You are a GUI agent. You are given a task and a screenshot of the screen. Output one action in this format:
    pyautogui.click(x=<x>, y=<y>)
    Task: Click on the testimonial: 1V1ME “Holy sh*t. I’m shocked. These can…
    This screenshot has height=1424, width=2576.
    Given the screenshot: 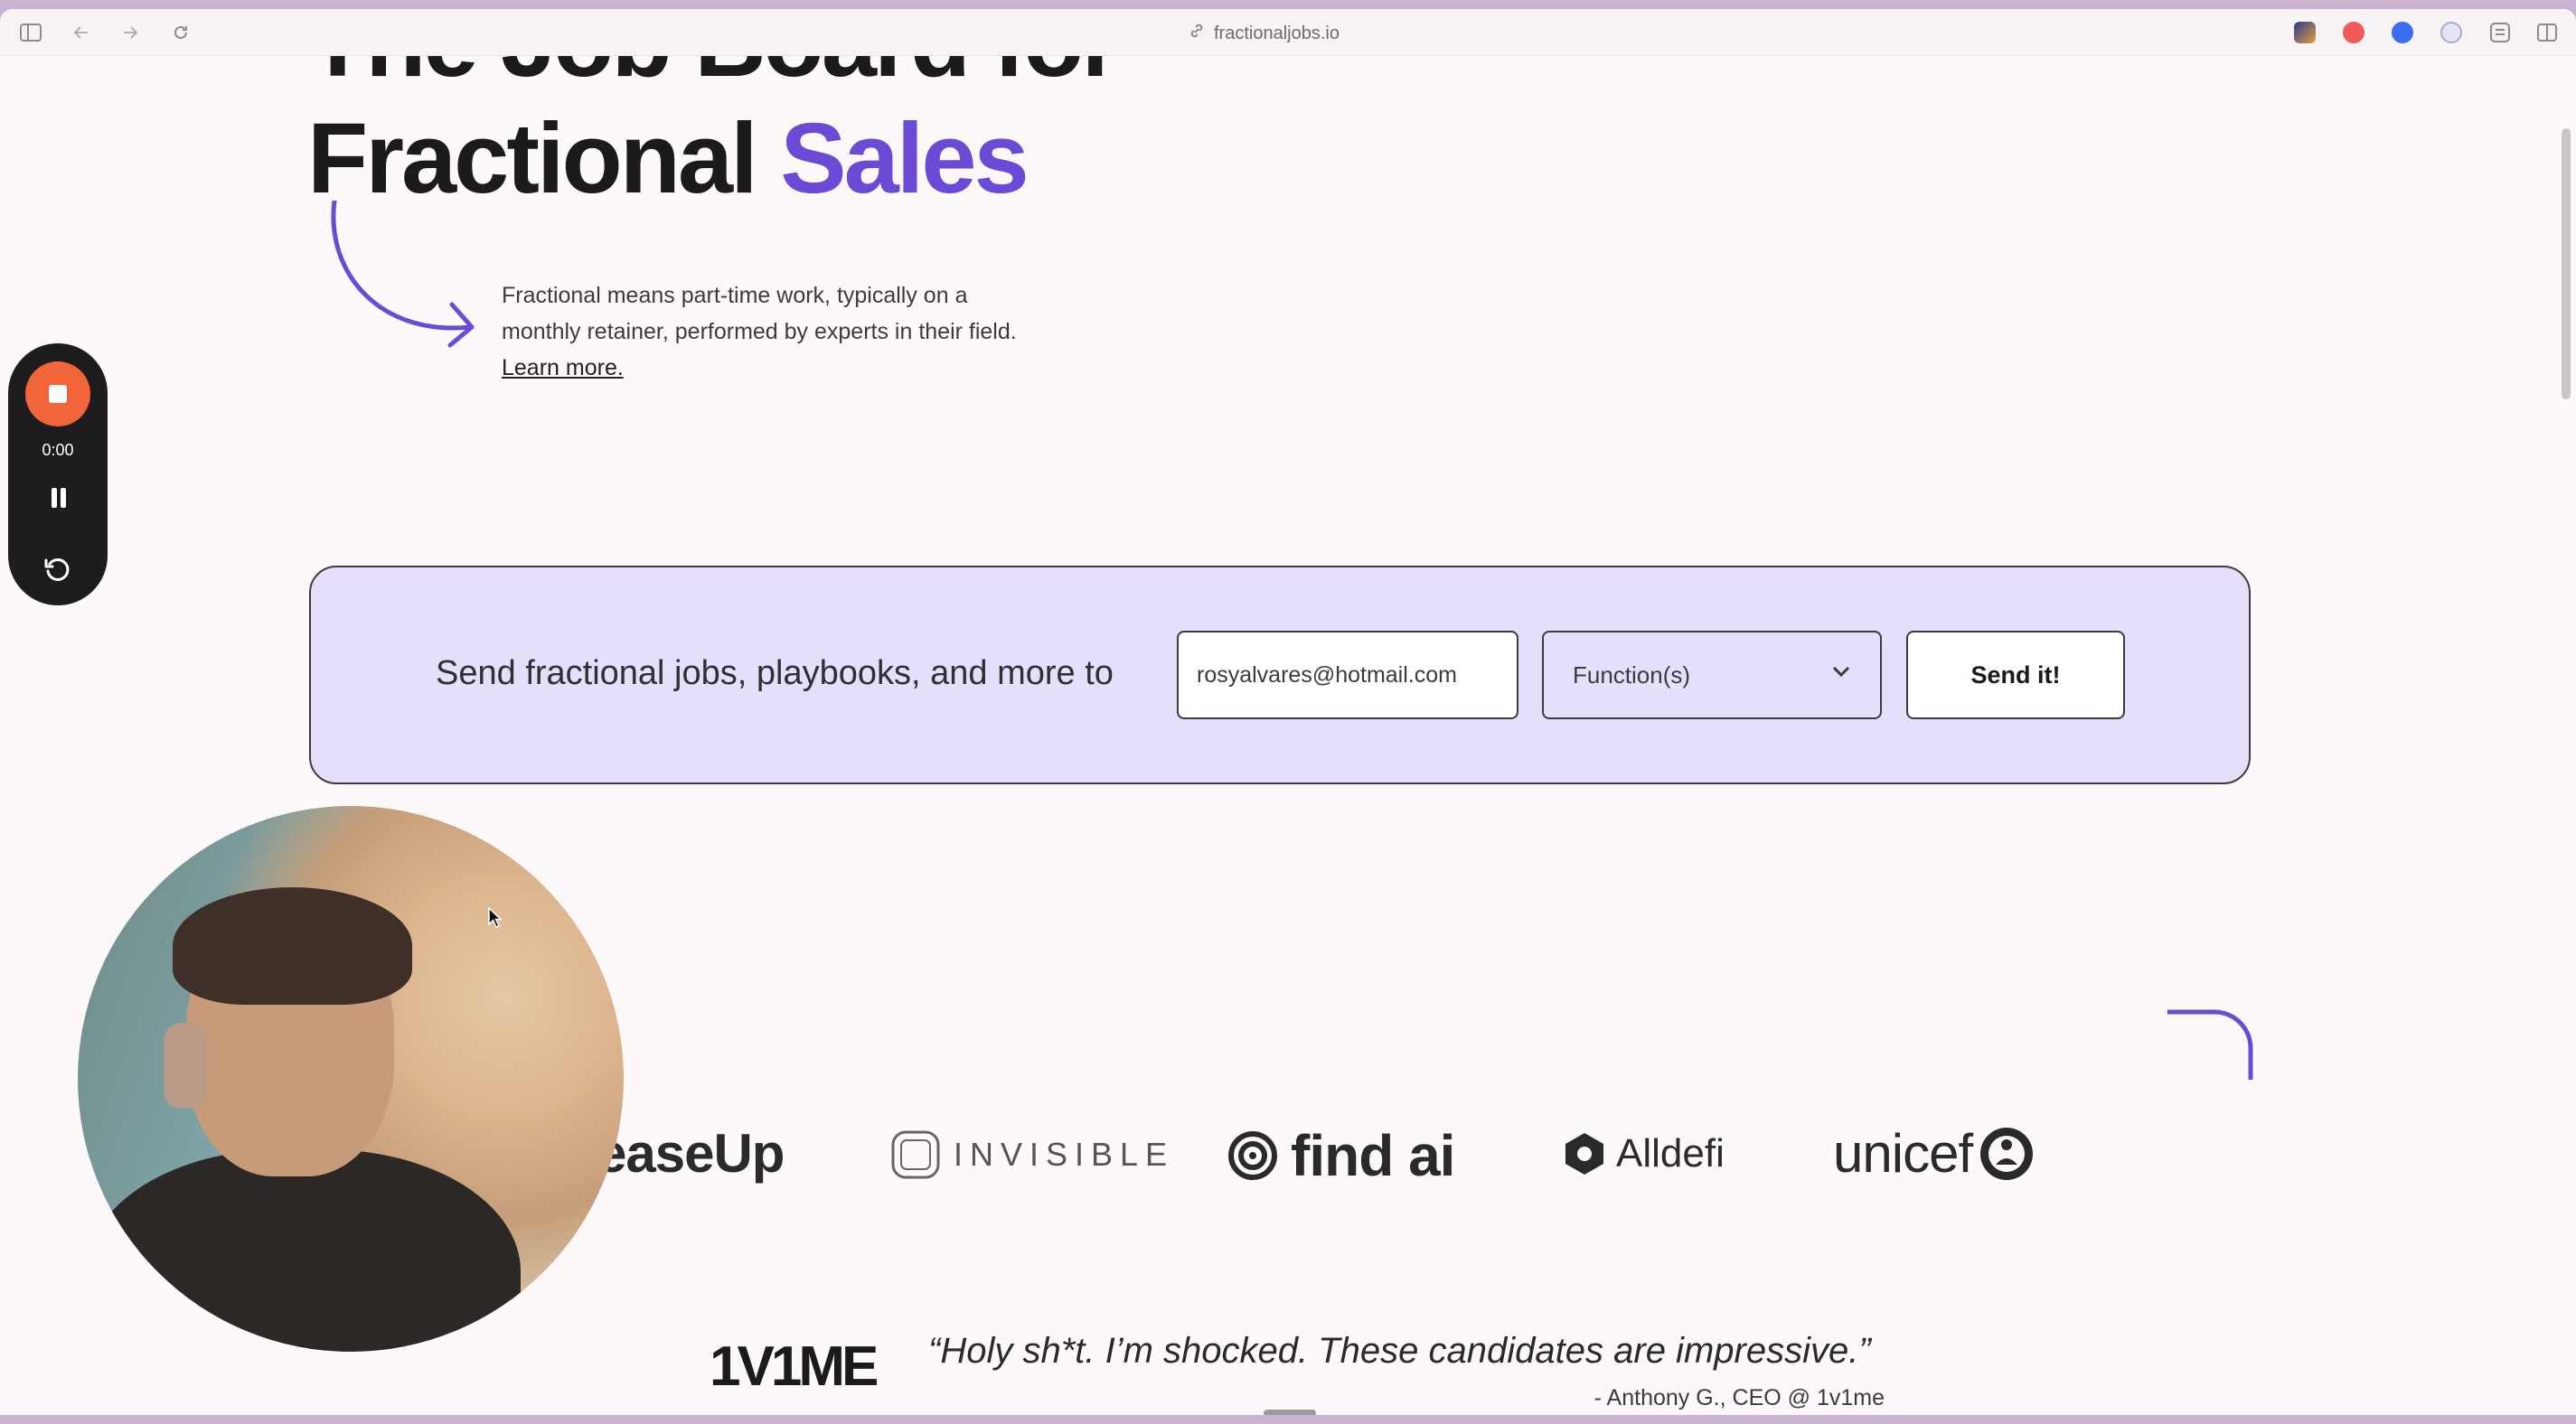 What is the action you would take?
    pyautogui.click(x=1298, y=1370)
    